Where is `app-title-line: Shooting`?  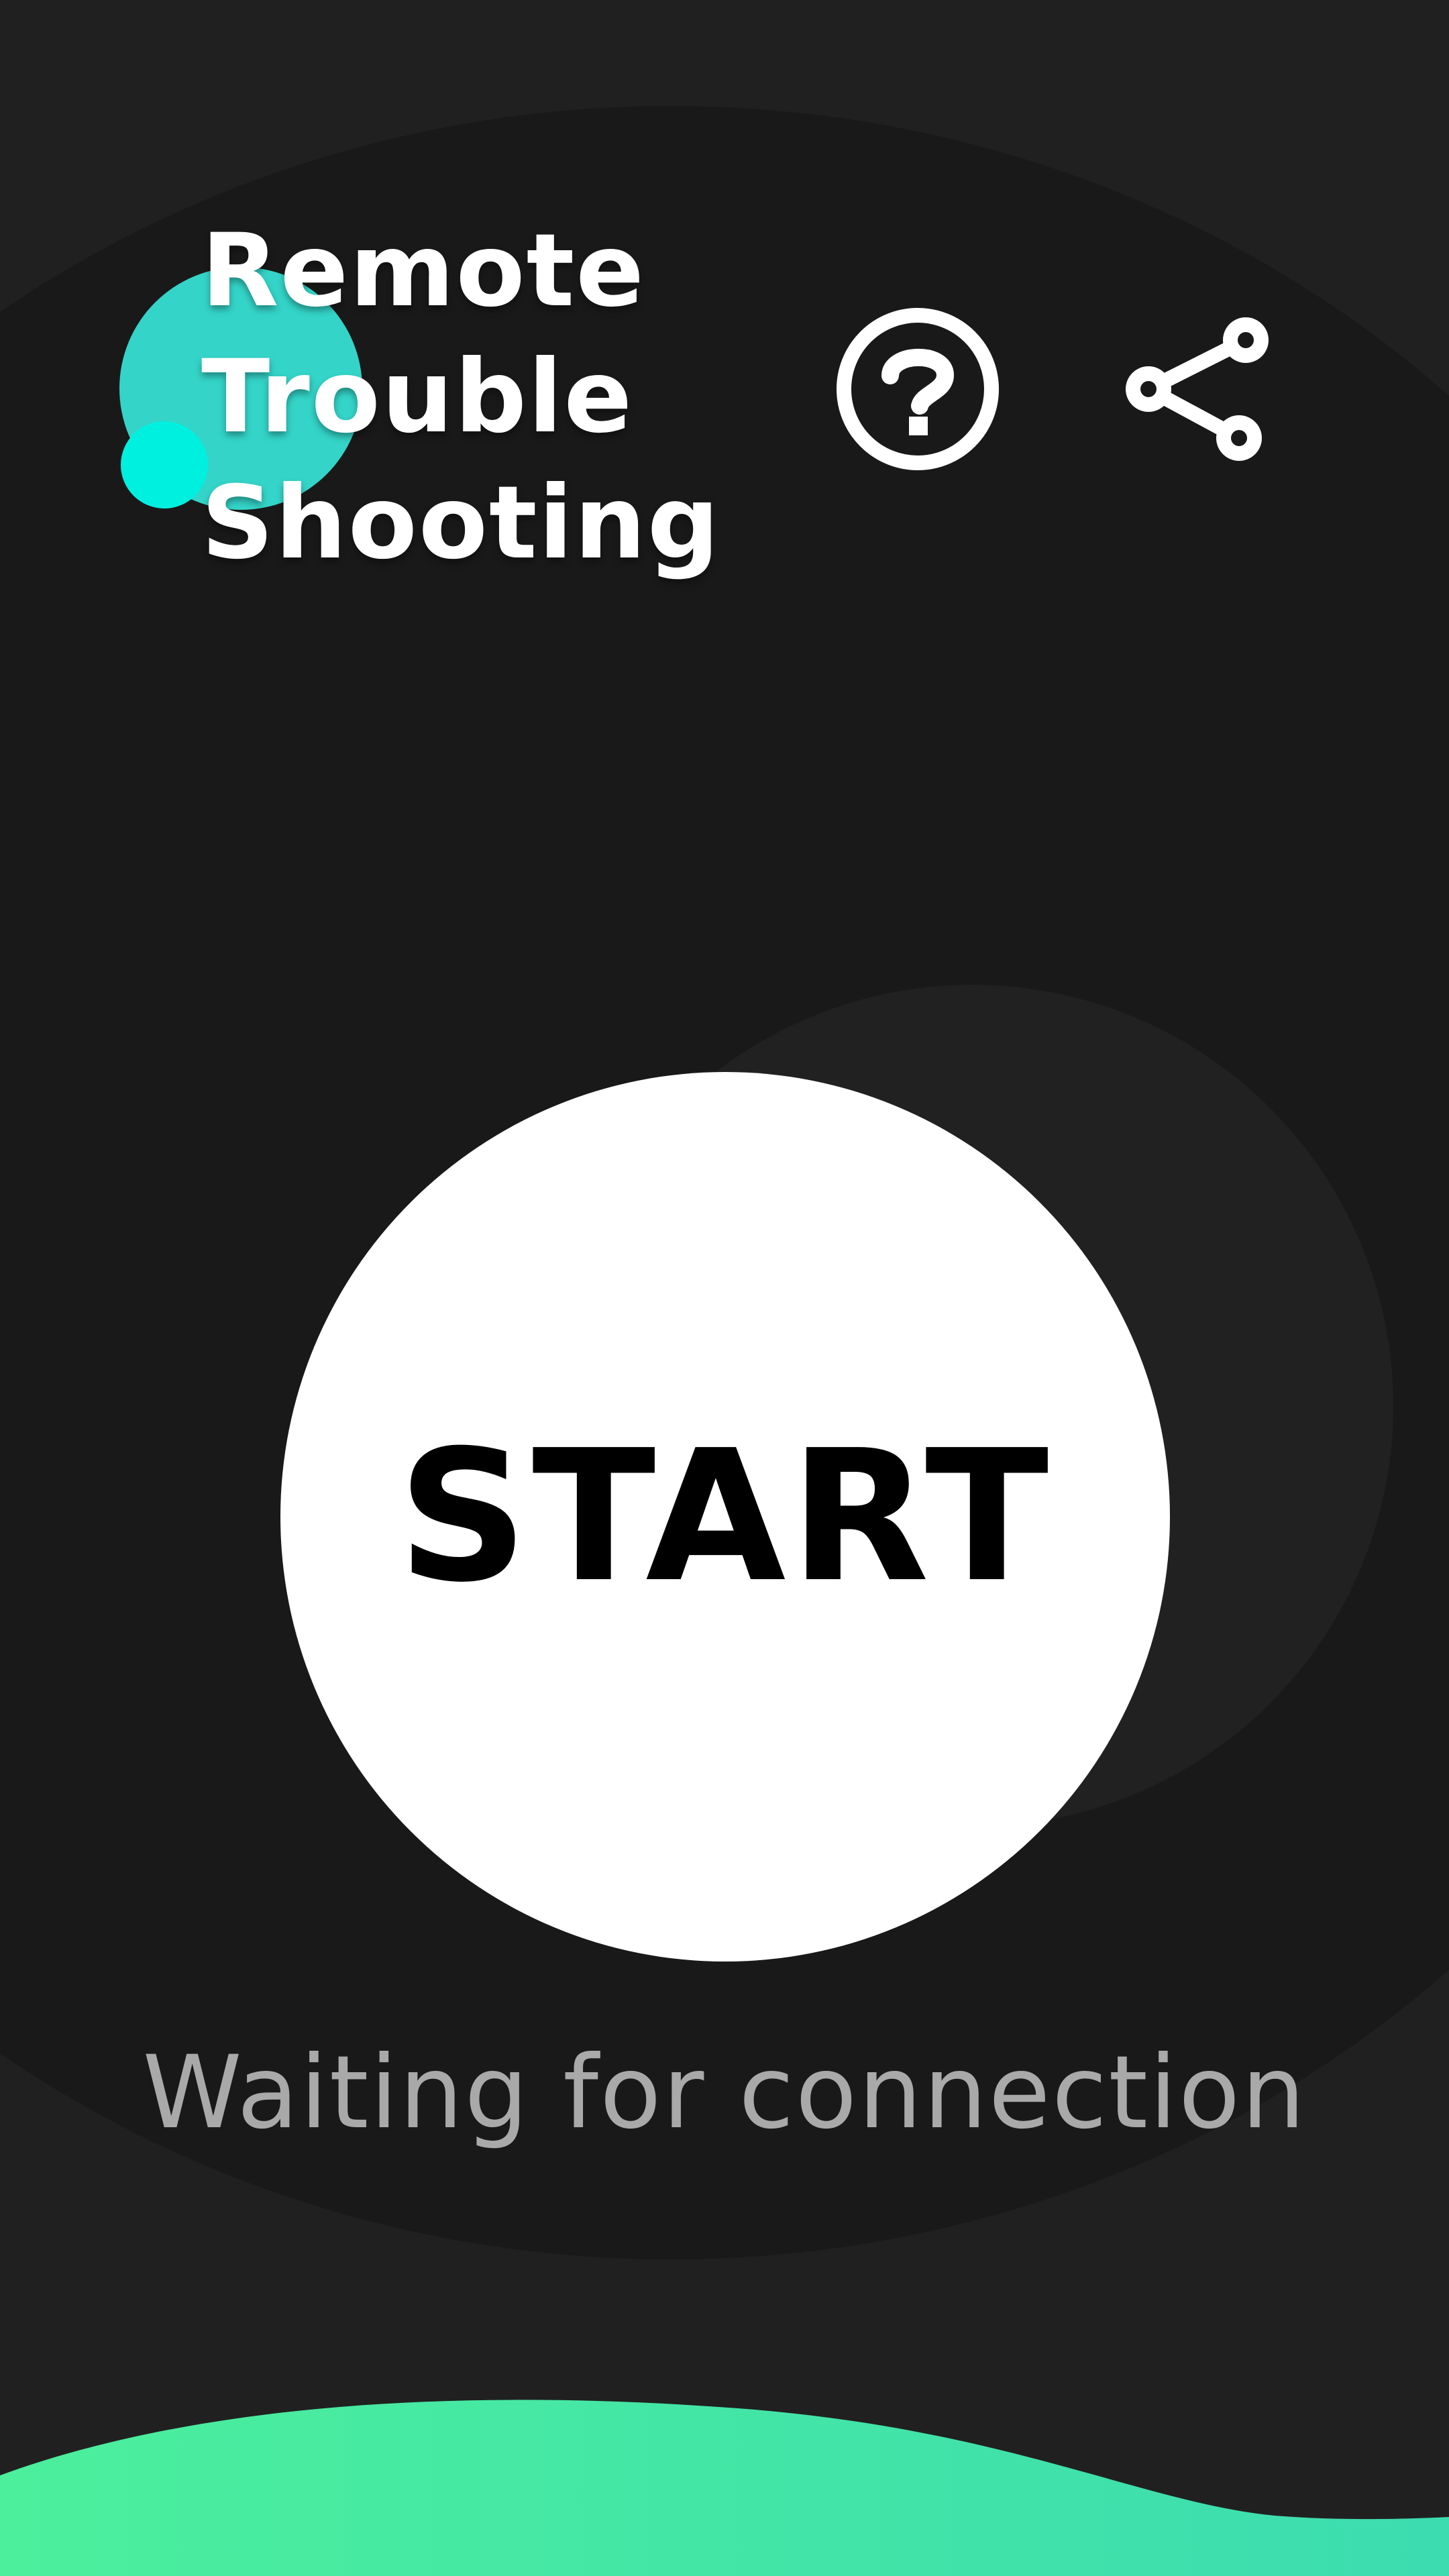
app-title-line: Shooting is located at coordinates (461, 523).